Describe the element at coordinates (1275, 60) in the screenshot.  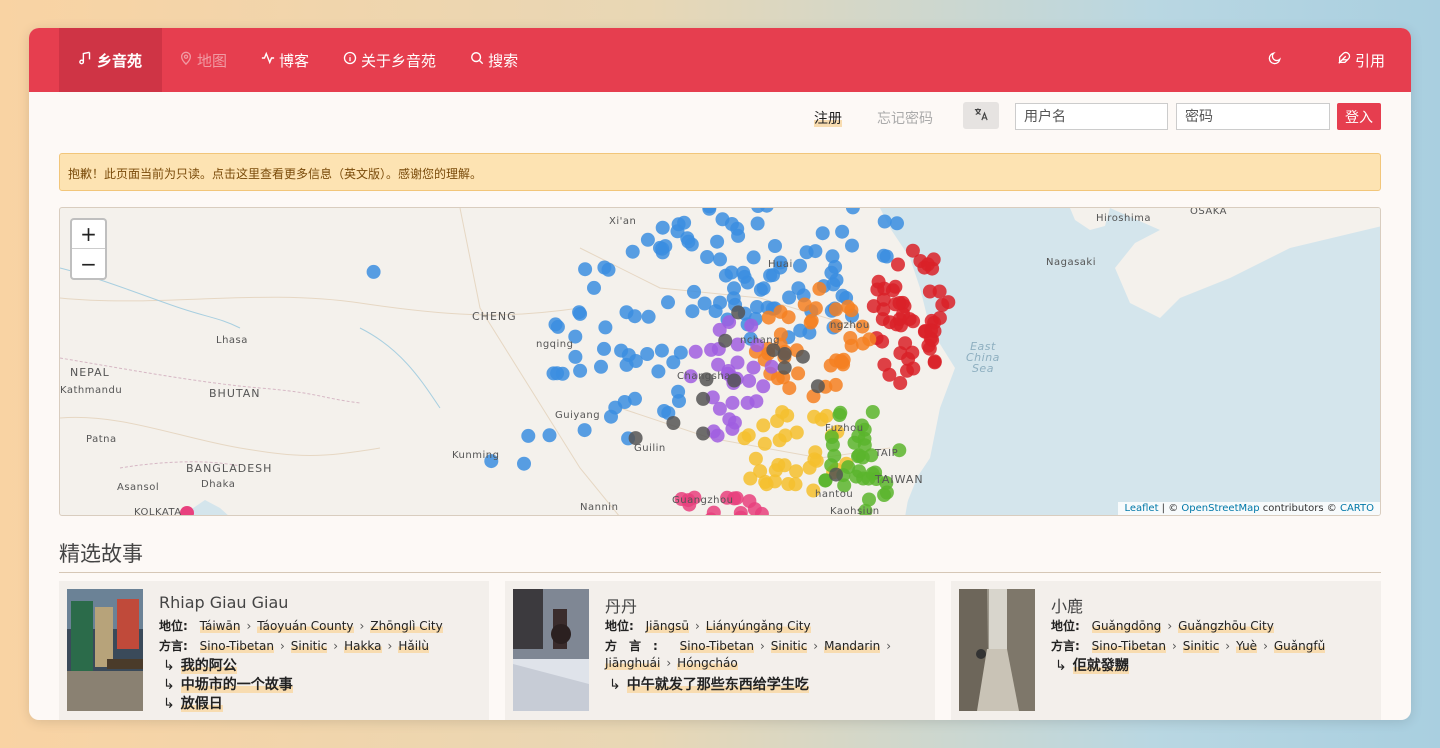
I see `dark-mode-toggle` at that location.